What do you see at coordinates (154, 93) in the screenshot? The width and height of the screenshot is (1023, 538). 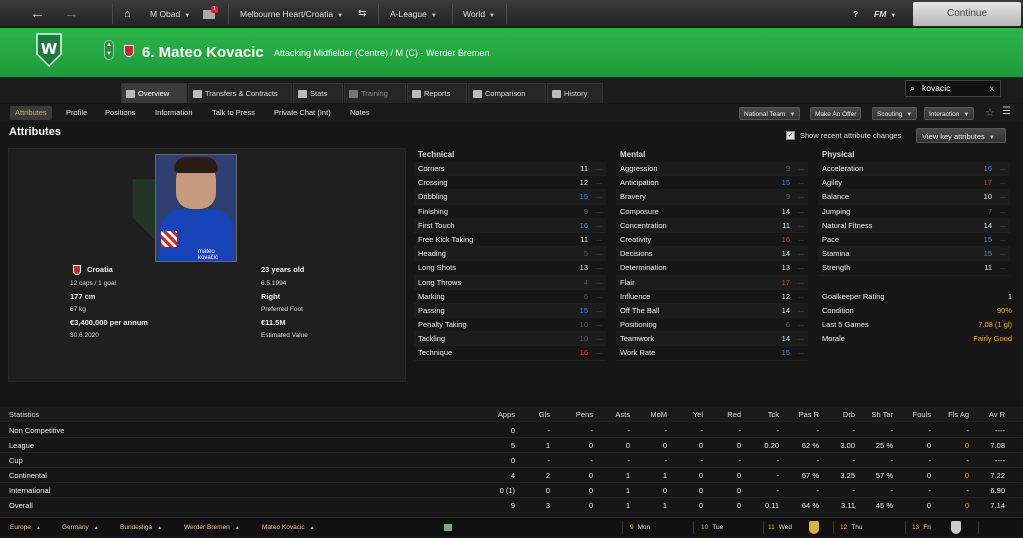 I see `tab-overview: Overview` at bounding box center [154, 93].